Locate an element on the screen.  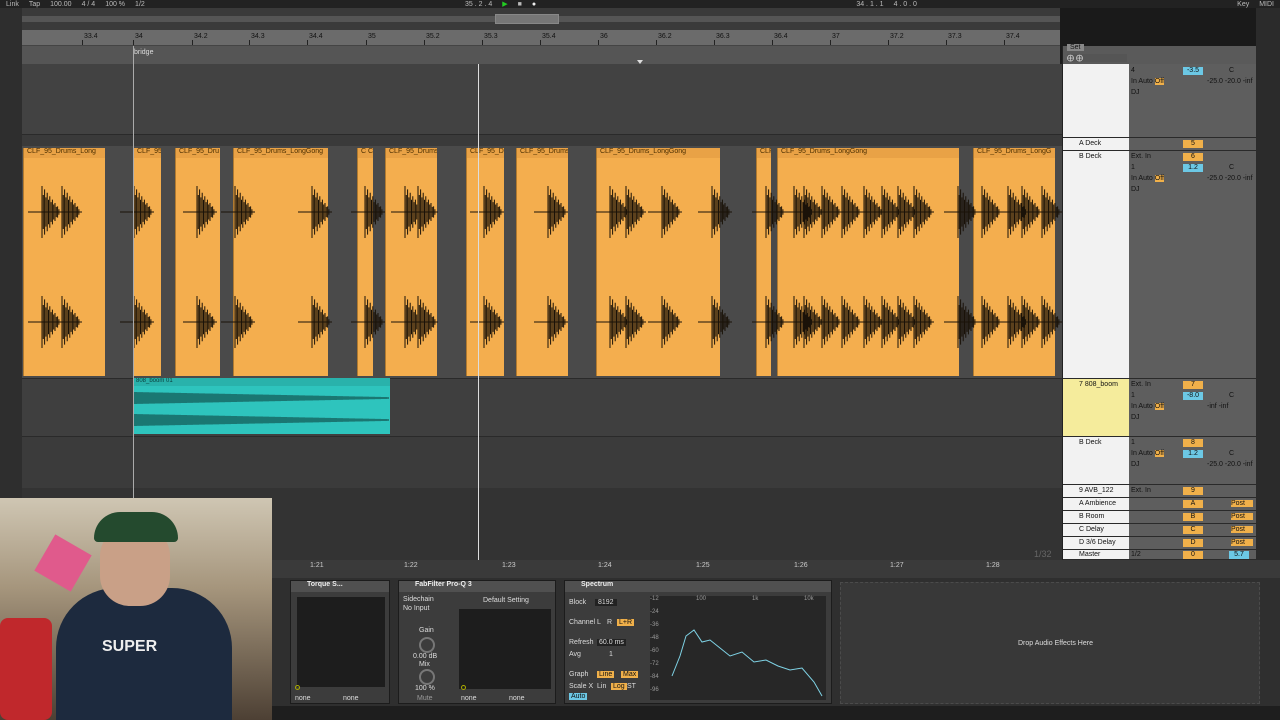
master-volume: 5.7 is located at coordinates (1239, 555).